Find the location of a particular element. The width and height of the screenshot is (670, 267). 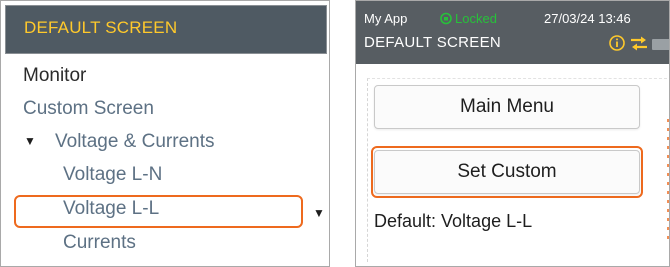

edge-indicator is located at coordinates (668, 179).